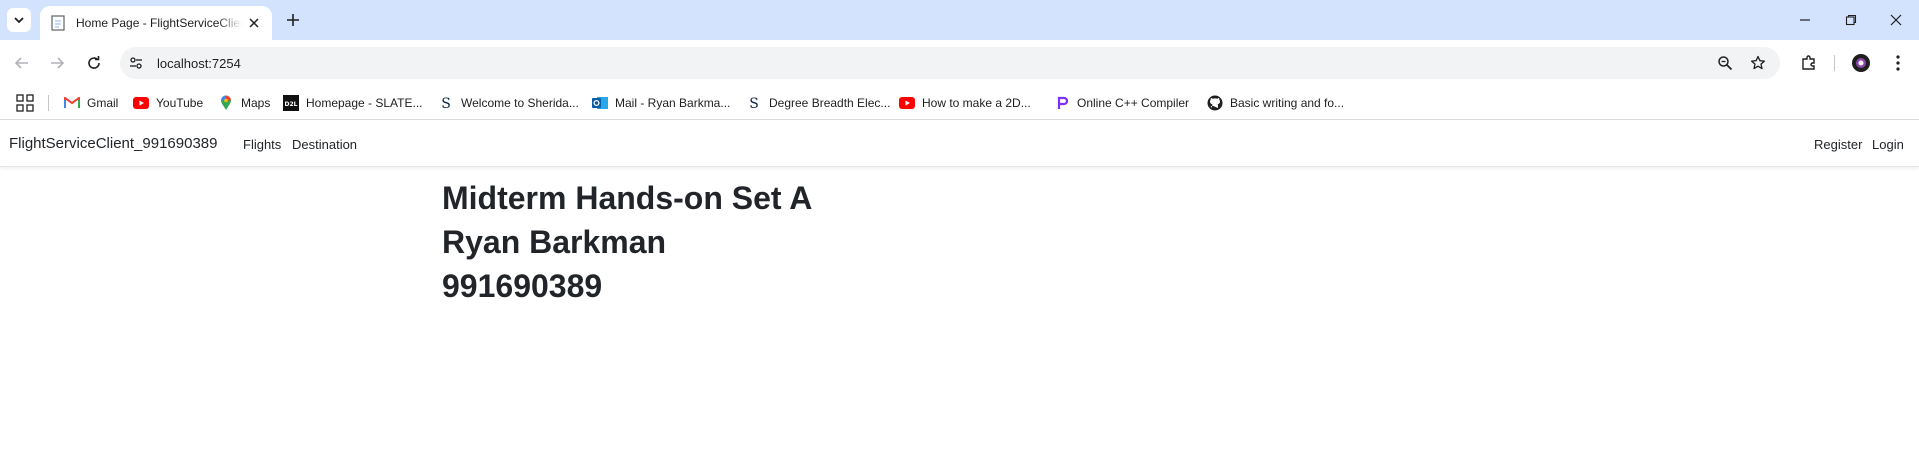  I want to click on restore-icon, so click(1851, 20).